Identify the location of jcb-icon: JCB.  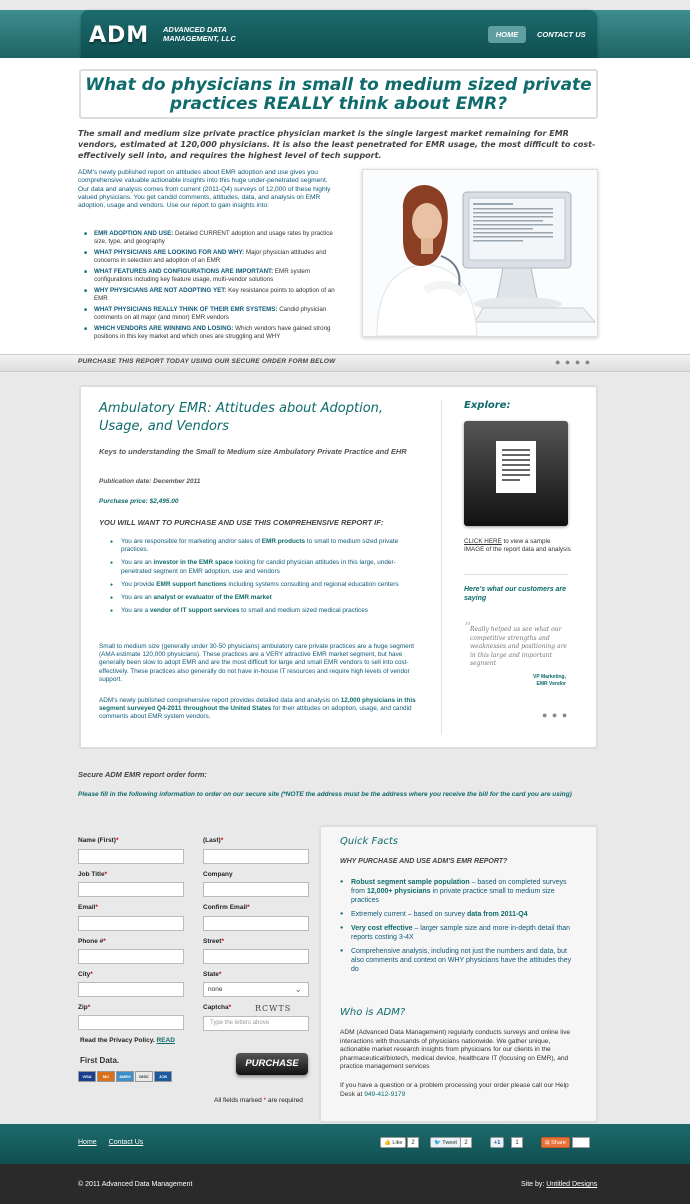
(163, 1076).